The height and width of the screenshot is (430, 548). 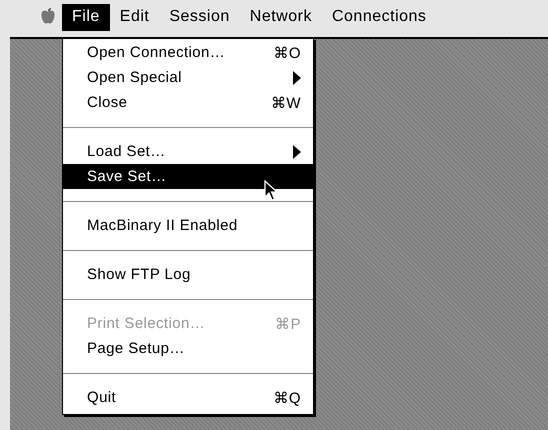 What do you see at coordinates (188, 102) in the screenshot?
I see `menu-item: Close ⌘W` at bounding box center [188, 102].